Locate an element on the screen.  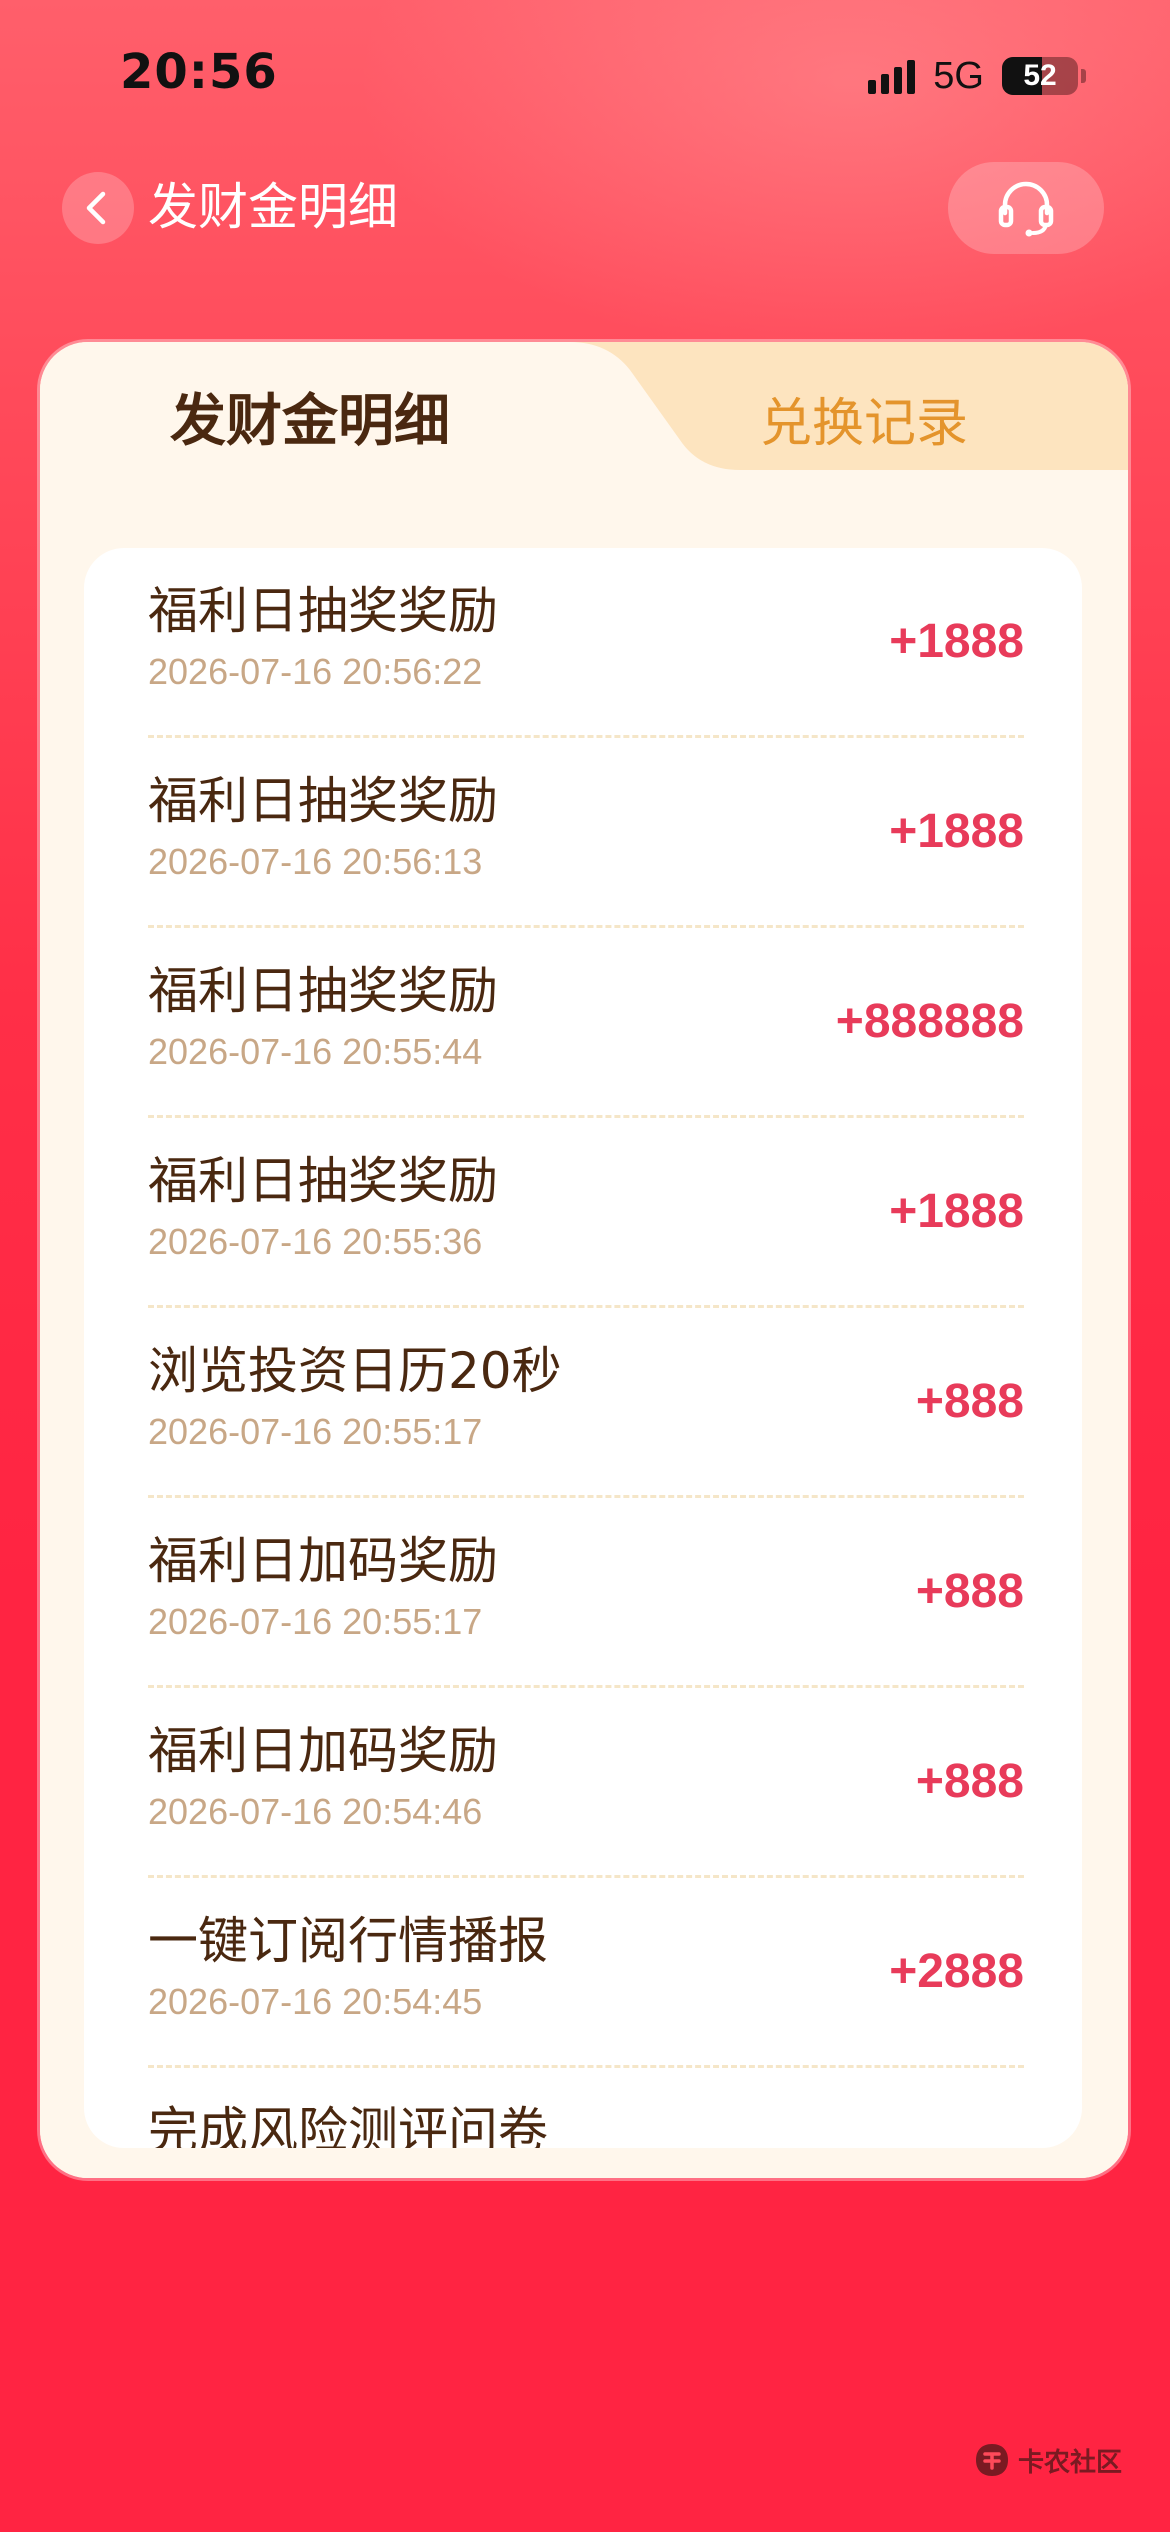
record-title: 一键订阅行情播报 is located at coordinates (348, 1941).